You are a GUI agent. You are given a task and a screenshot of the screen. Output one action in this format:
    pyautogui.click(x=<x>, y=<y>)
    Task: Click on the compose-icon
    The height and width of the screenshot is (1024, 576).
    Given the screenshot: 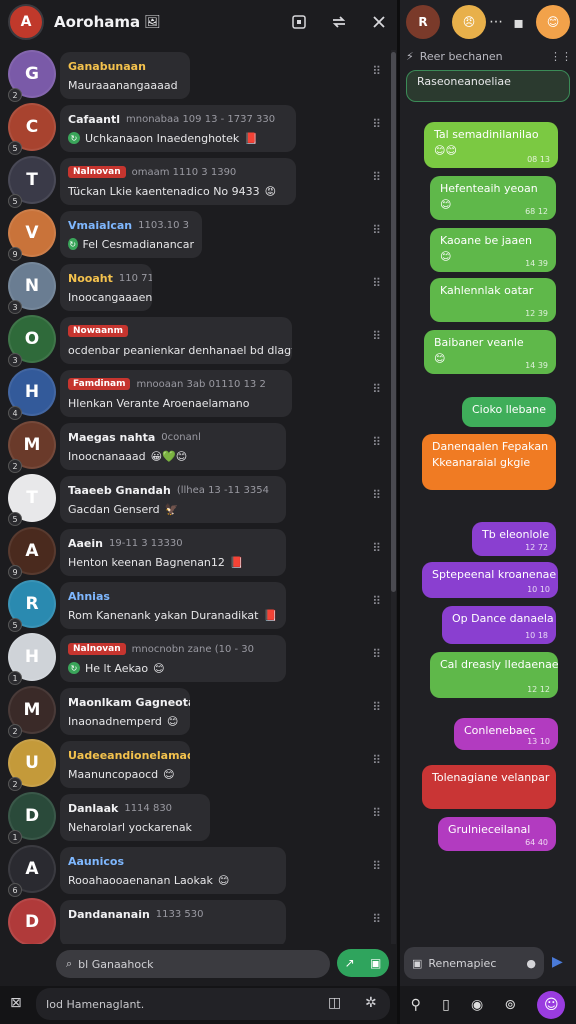 What is the action you would take?
    pyautogui.click(x=299, y=22)
    